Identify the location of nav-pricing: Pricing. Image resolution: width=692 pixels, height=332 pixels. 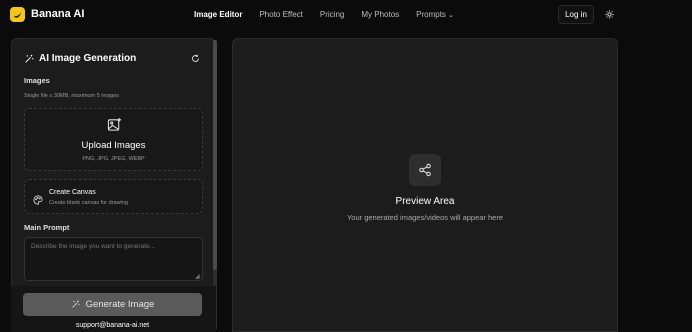
(332, 14).